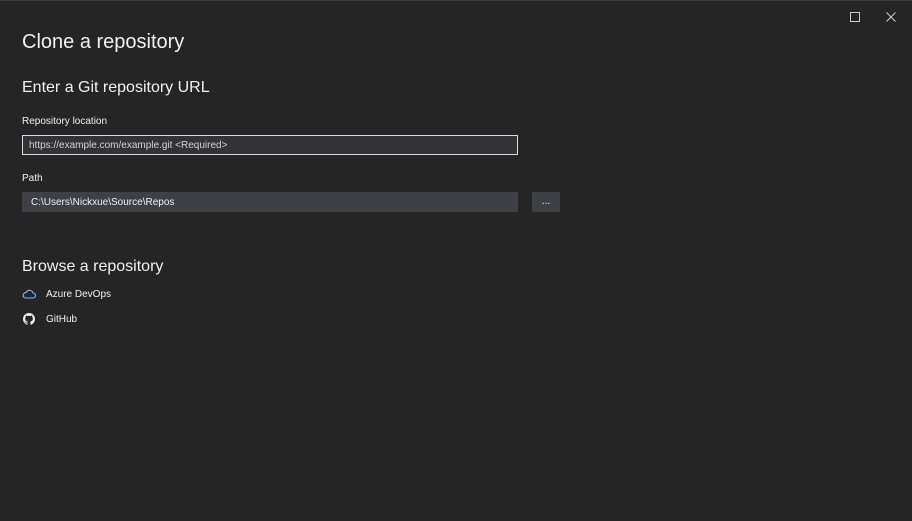  I want to click on repository-location-label: Repository location, so click(65, 121).